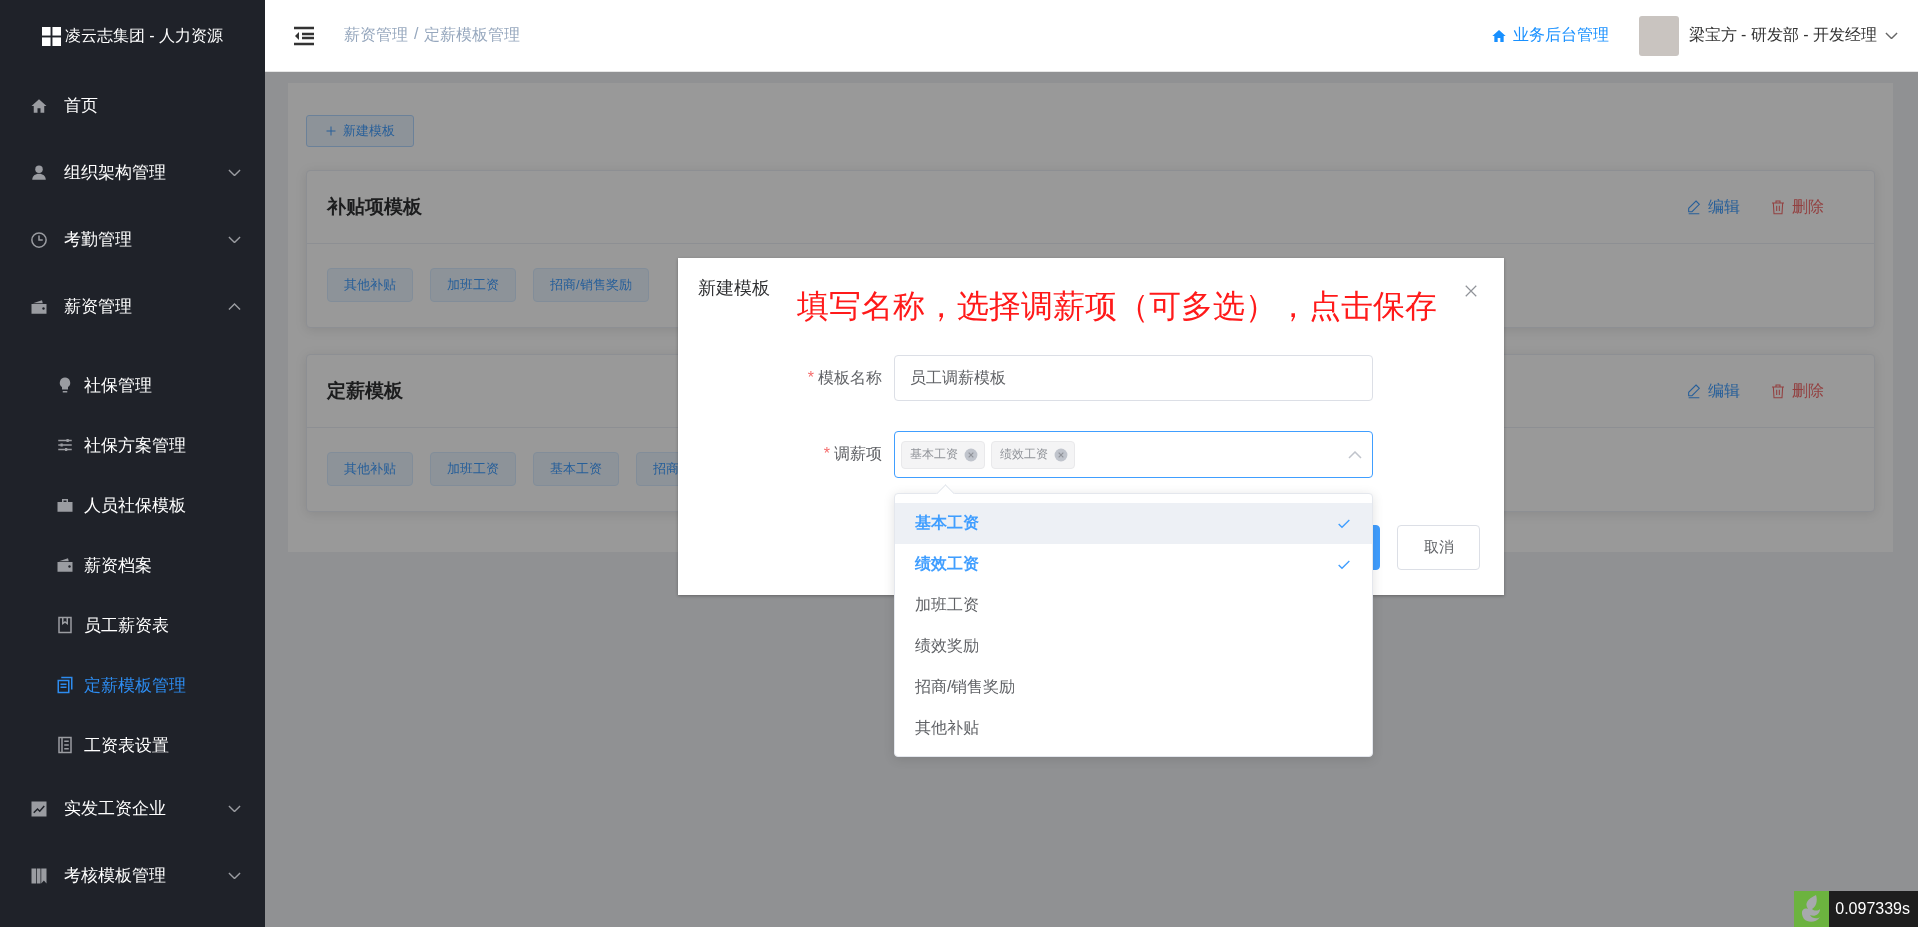  What do you see at coordinates (39, 808) in the screenshot?
I see `chart-icon` at bounding box center [39, 808].